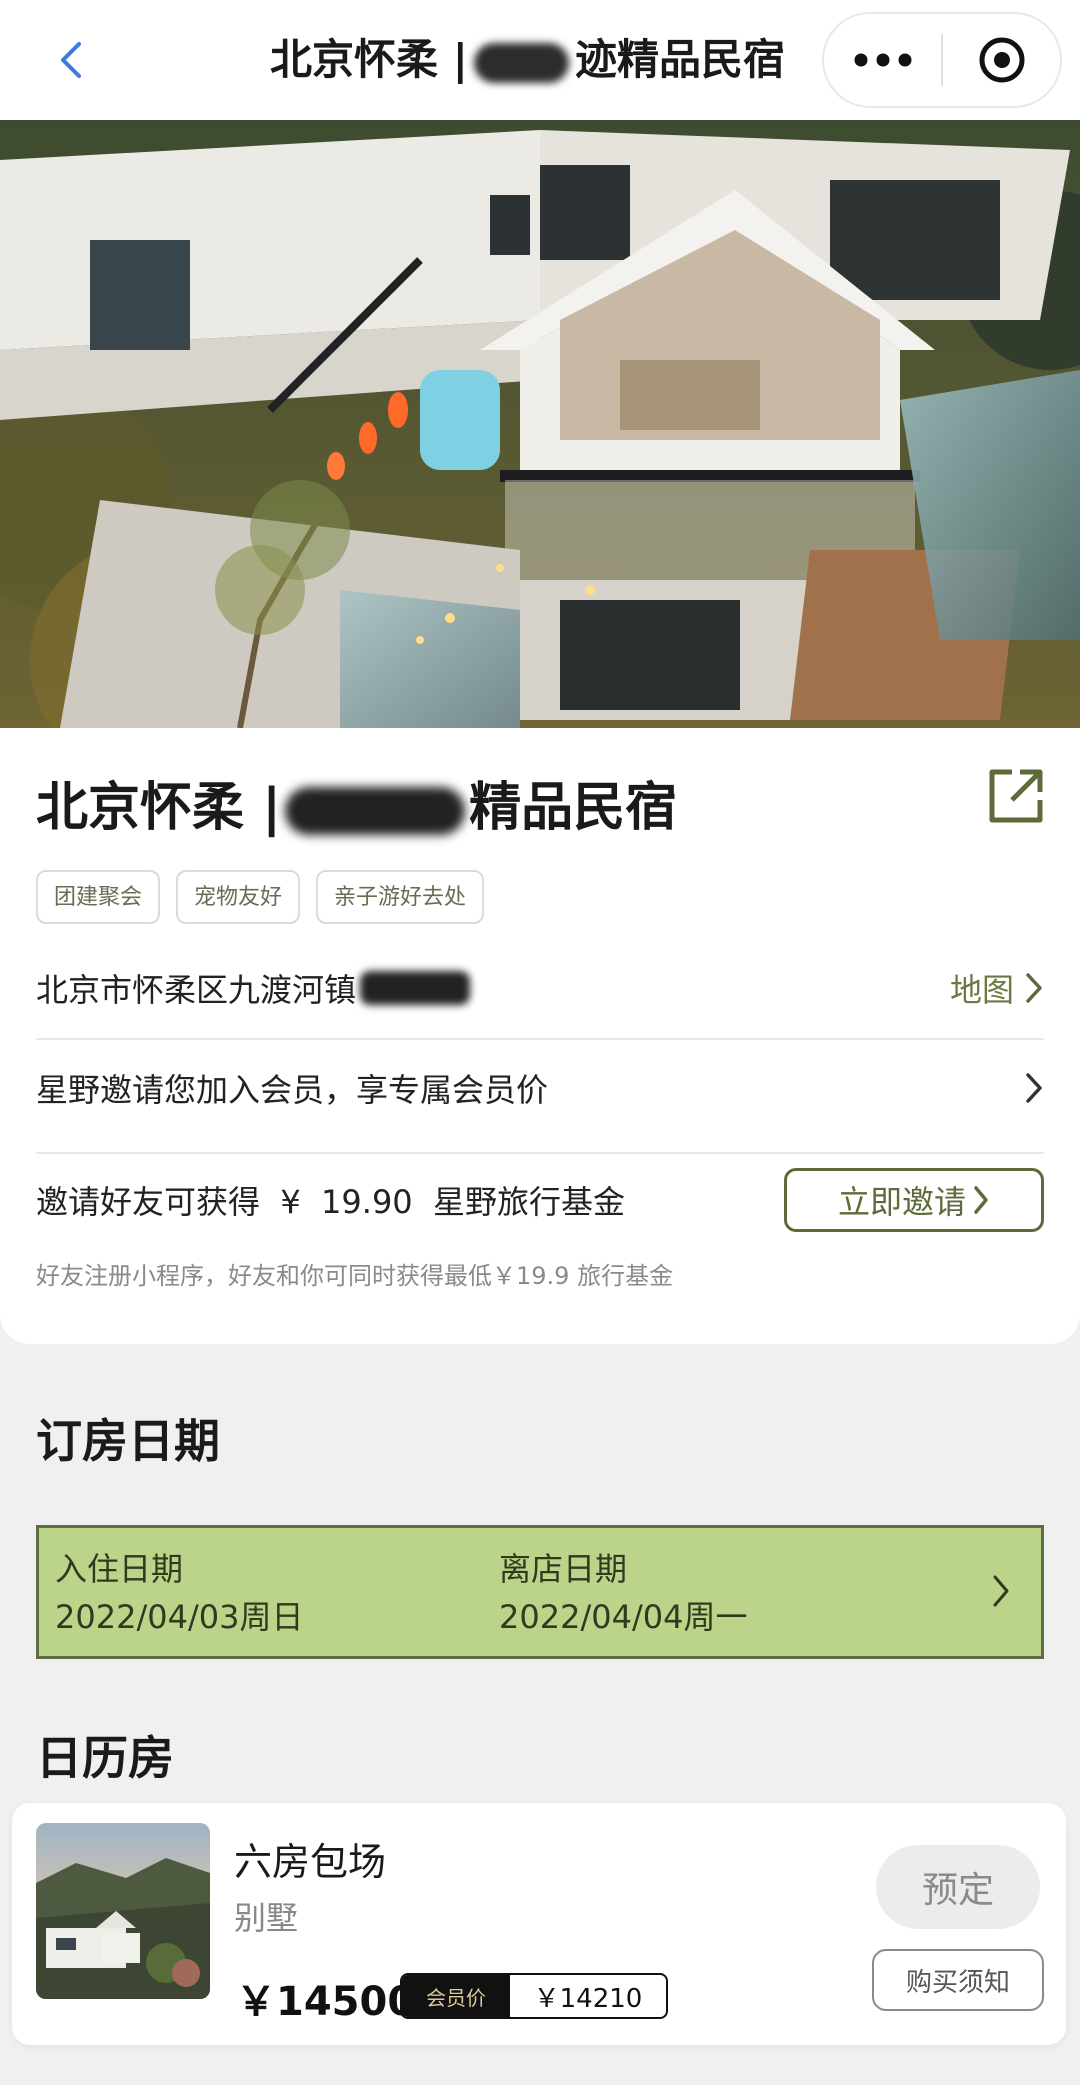  I want to click on booking-date-heading: 订房日期, so click(128, 1441).